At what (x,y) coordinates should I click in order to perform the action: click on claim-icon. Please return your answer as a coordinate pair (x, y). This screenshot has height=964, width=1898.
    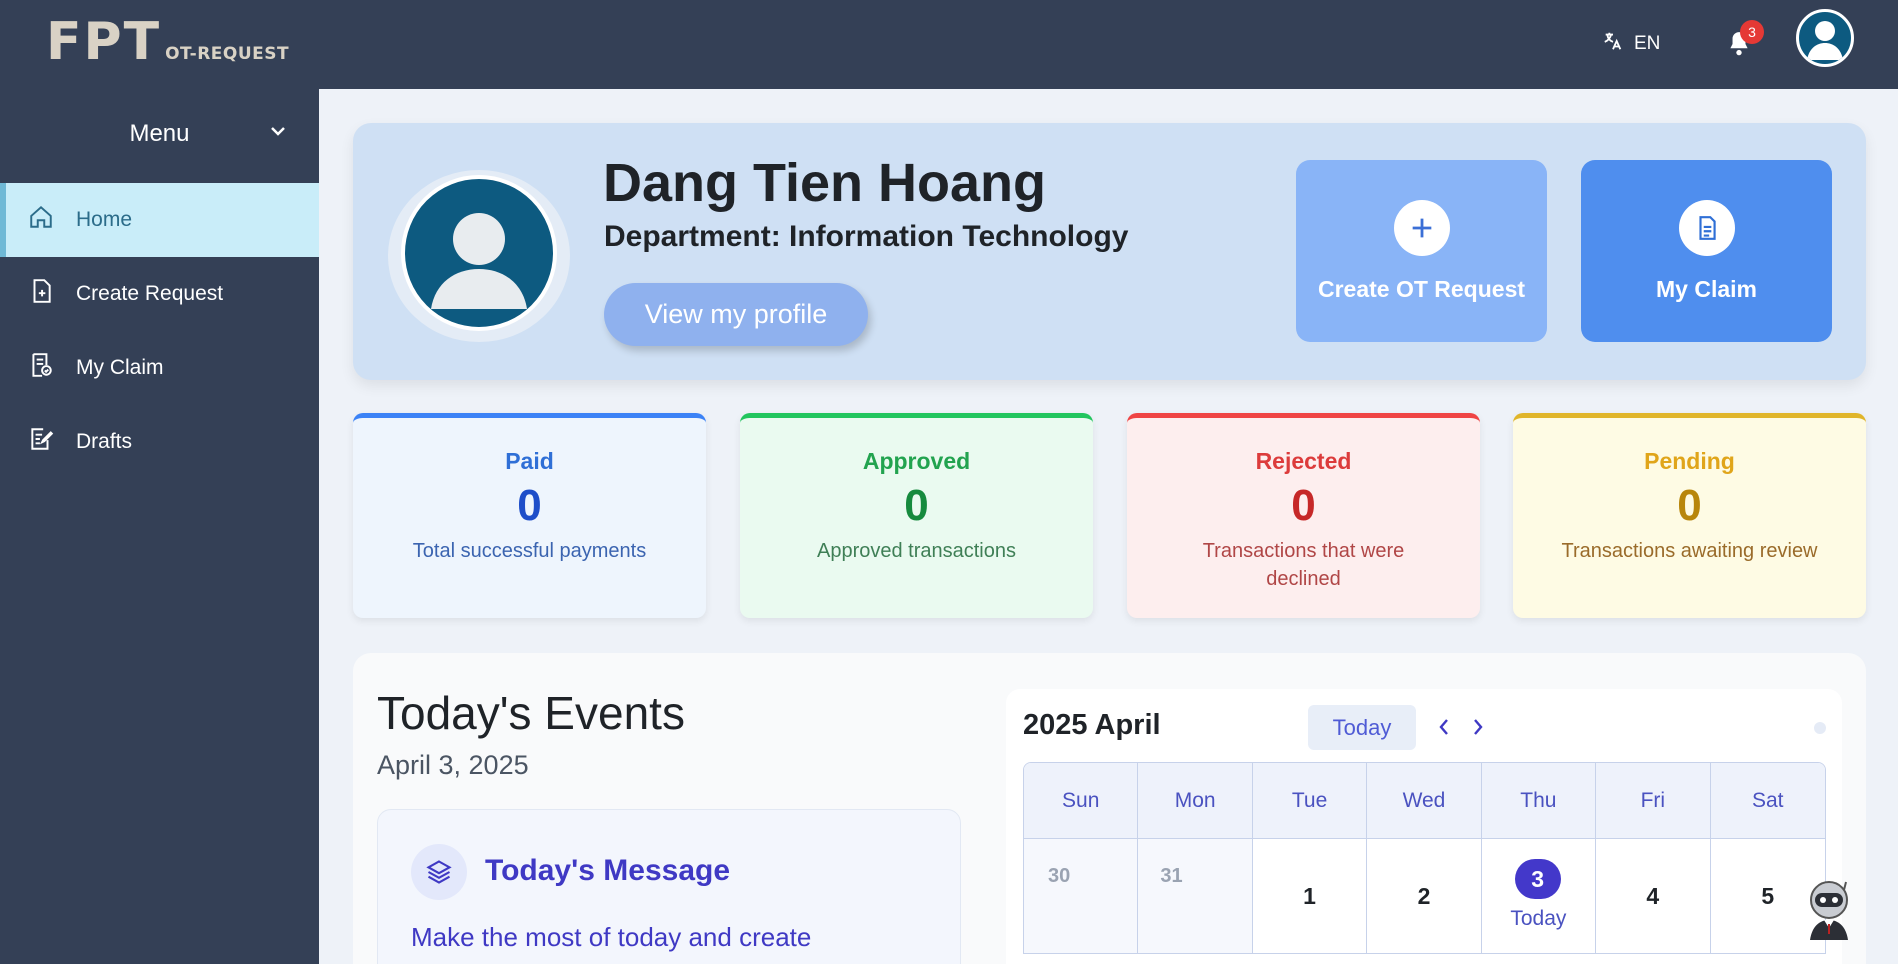
    Looking at the image, I should click on (41, 368).